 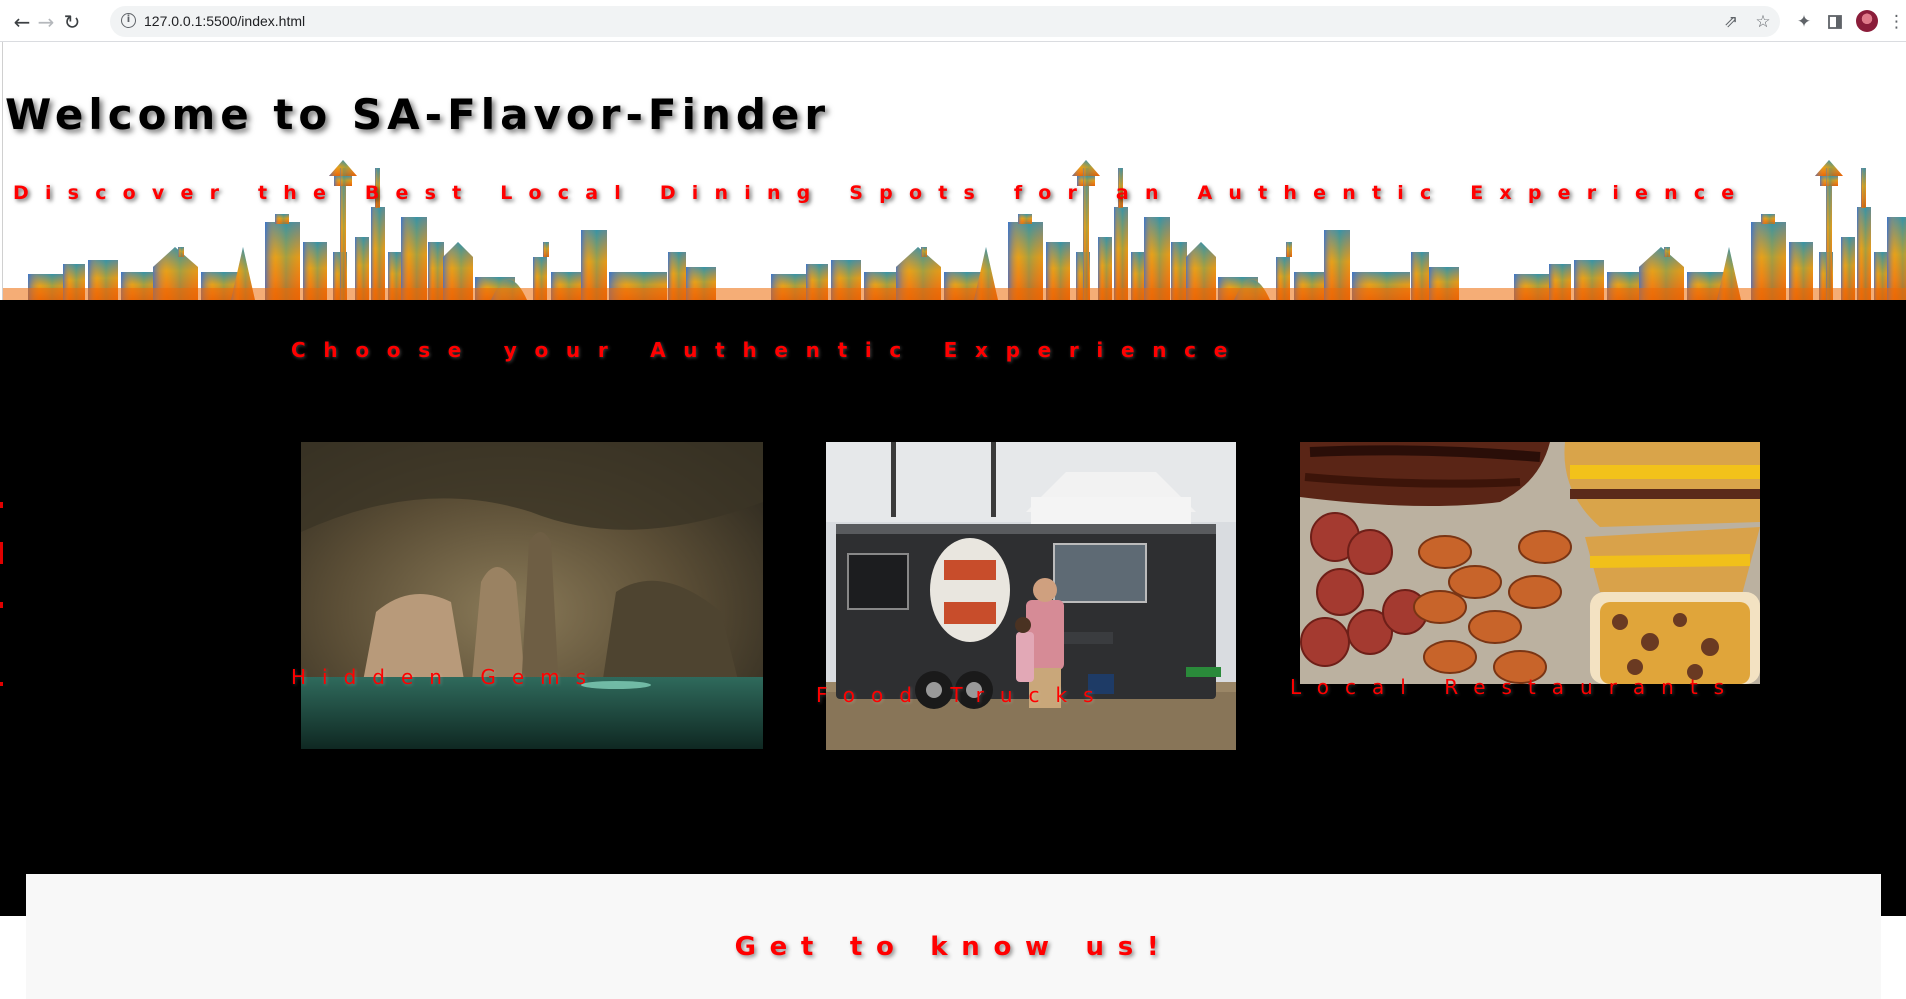 What do you see at coordinates (1530, 563) in the screenshot?
I see `local-restaurants-image` at bounding box center [1530, 563].